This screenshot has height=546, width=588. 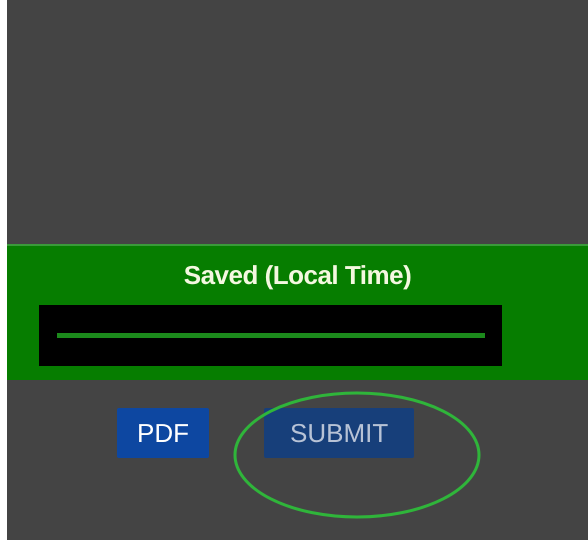 I want to click on action-button: PDF, so click(x=163, y=433).